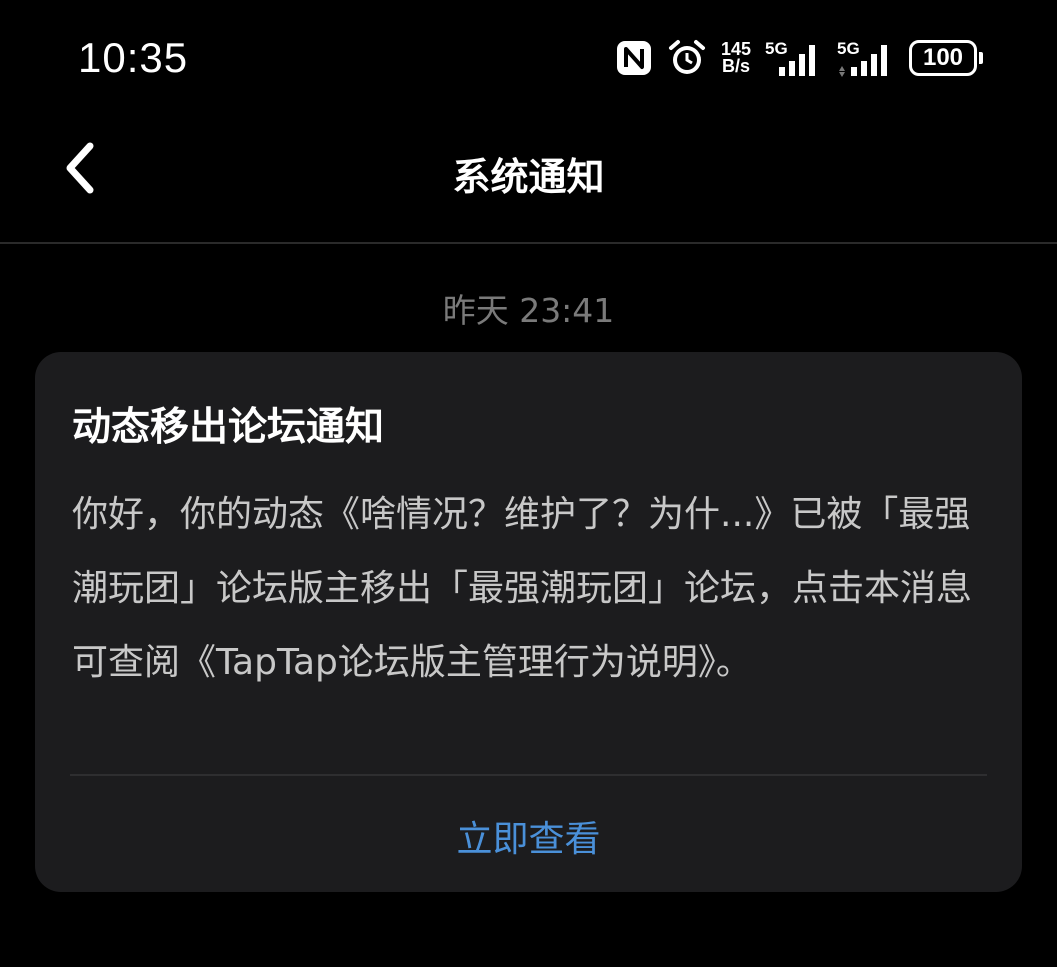 The height and width of the screenshot is (967, 1057). Describe the element at coordinates (528, 310) in the screenshot. I see `message-timestamp: 昨天 23:41` at that location.